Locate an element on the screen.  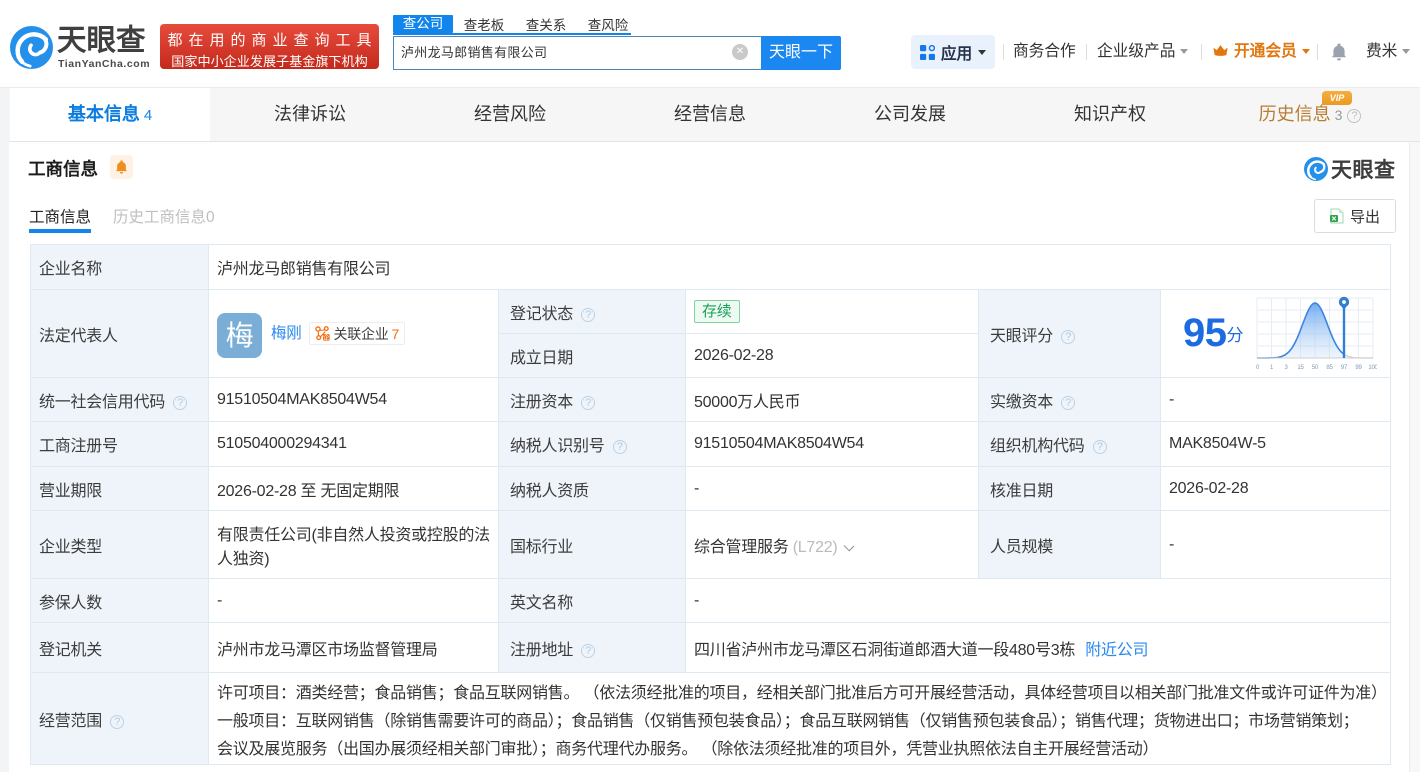
svg-text: 85 is located at coordinates (1330, 368).